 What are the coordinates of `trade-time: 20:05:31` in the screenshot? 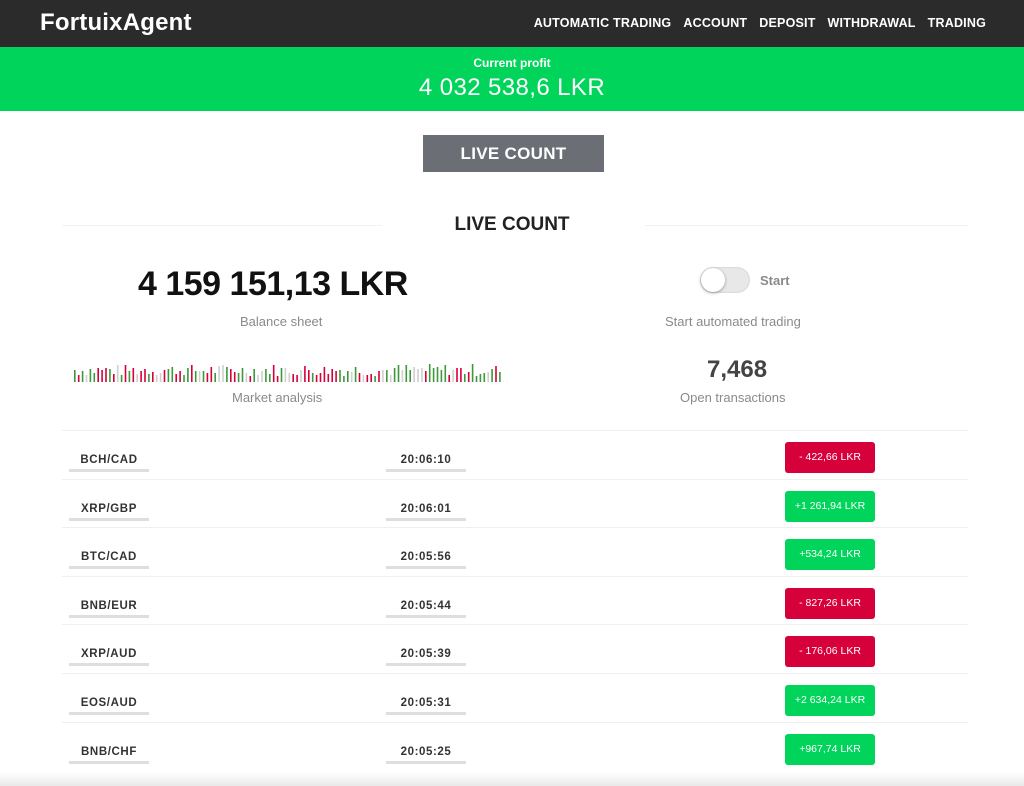 It's located at (426, 703).